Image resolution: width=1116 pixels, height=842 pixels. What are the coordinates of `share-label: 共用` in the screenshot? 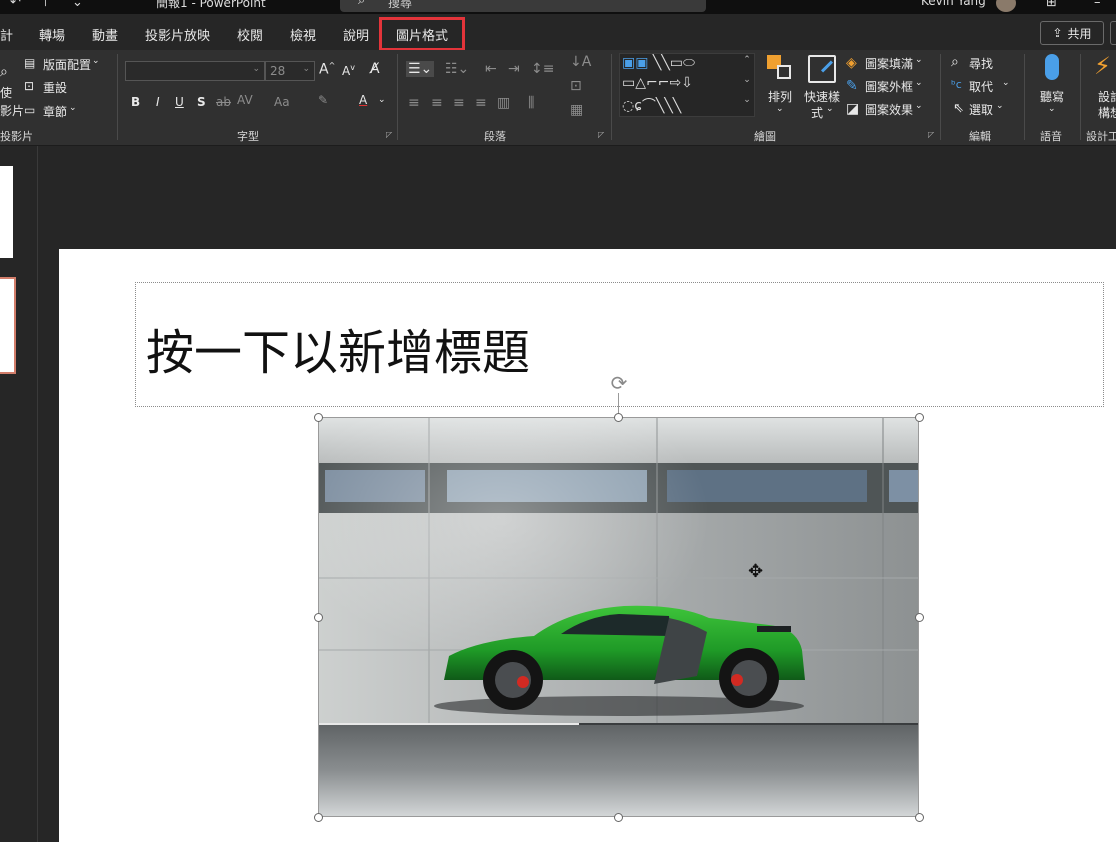 It's located at (1079, 33).